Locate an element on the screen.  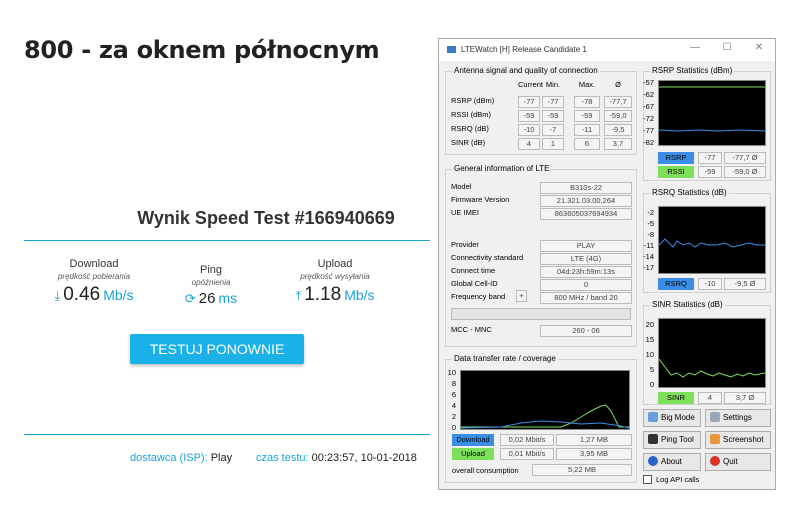
ping-unit: ms is located at coordinates (228, 298).